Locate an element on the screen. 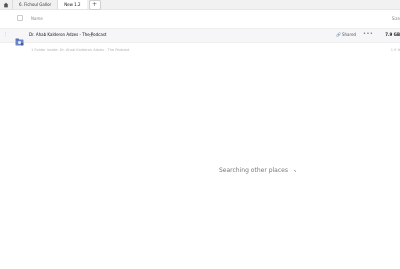  drag-handle-icon: ⋮ is located at coordinates (5, 35).